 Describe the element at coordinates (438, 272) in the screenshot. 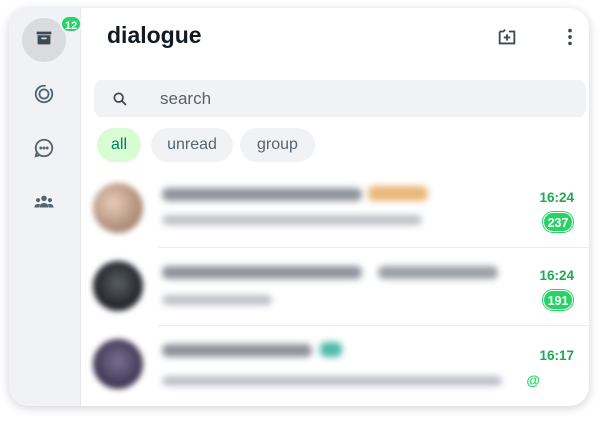

I see `chat-name-suffix-redacted` at that location.